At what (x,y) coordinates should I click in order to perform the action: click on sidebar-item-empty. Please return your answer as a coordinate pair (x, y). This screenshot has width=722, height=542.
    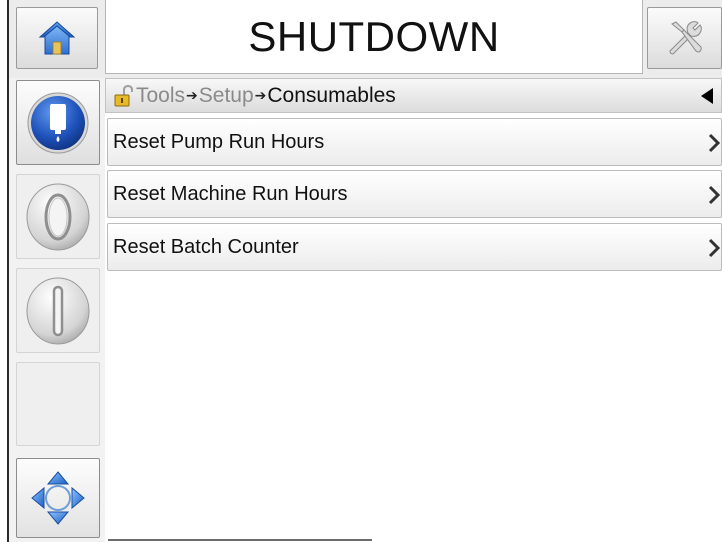
    Looking at the image, I should click on (58, 404).